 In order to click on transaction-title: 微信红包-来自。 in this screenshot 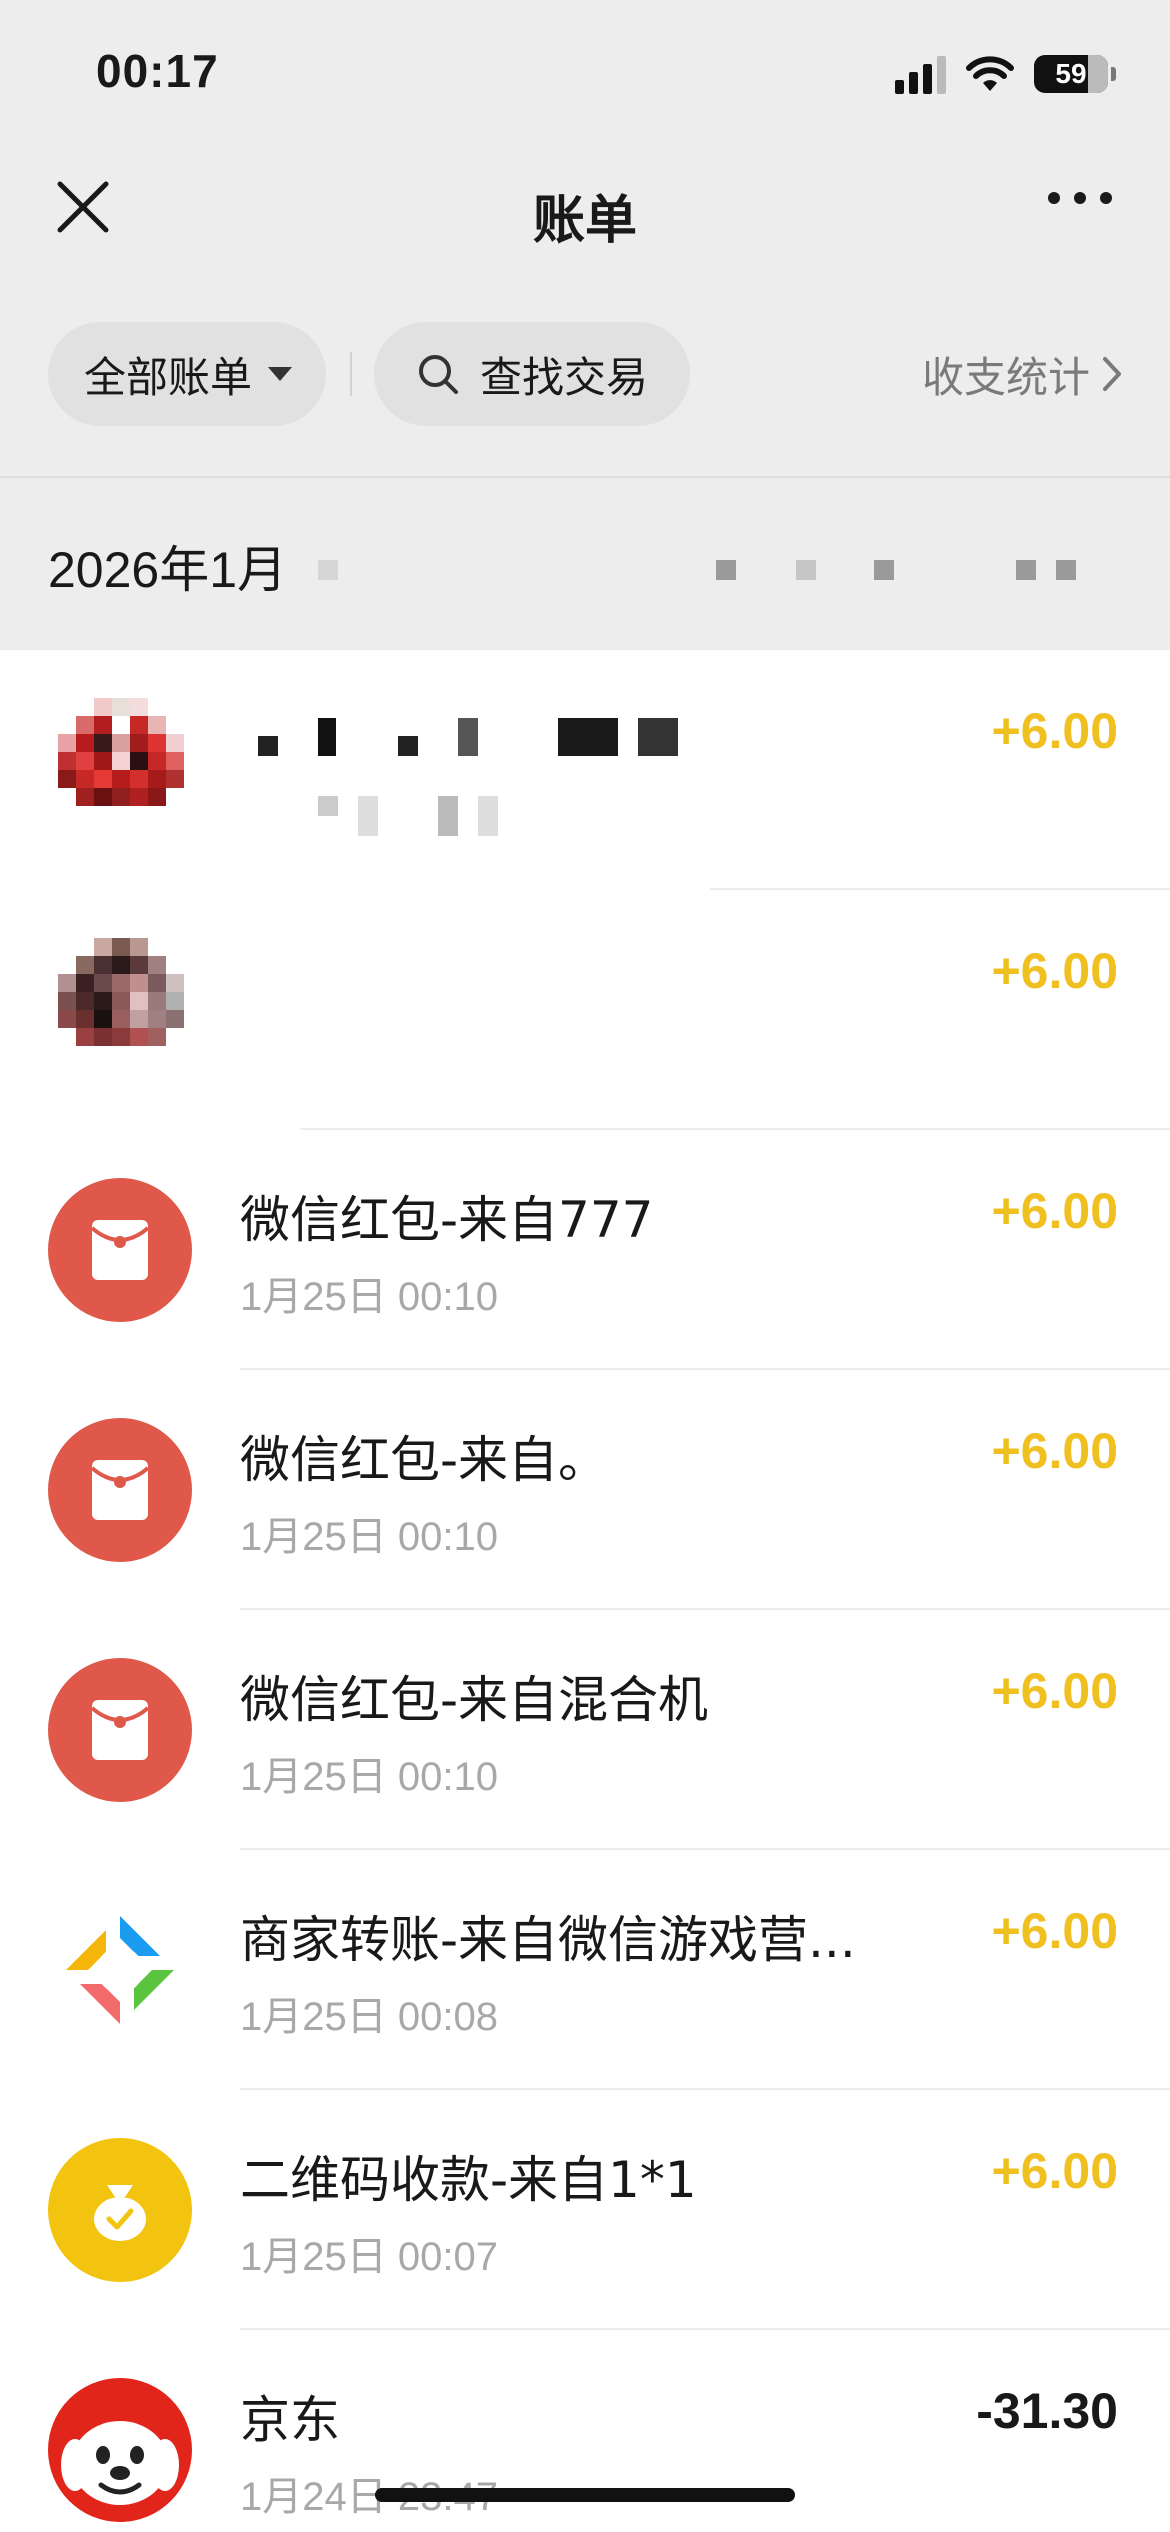, I will do `click(424, 1460)`.